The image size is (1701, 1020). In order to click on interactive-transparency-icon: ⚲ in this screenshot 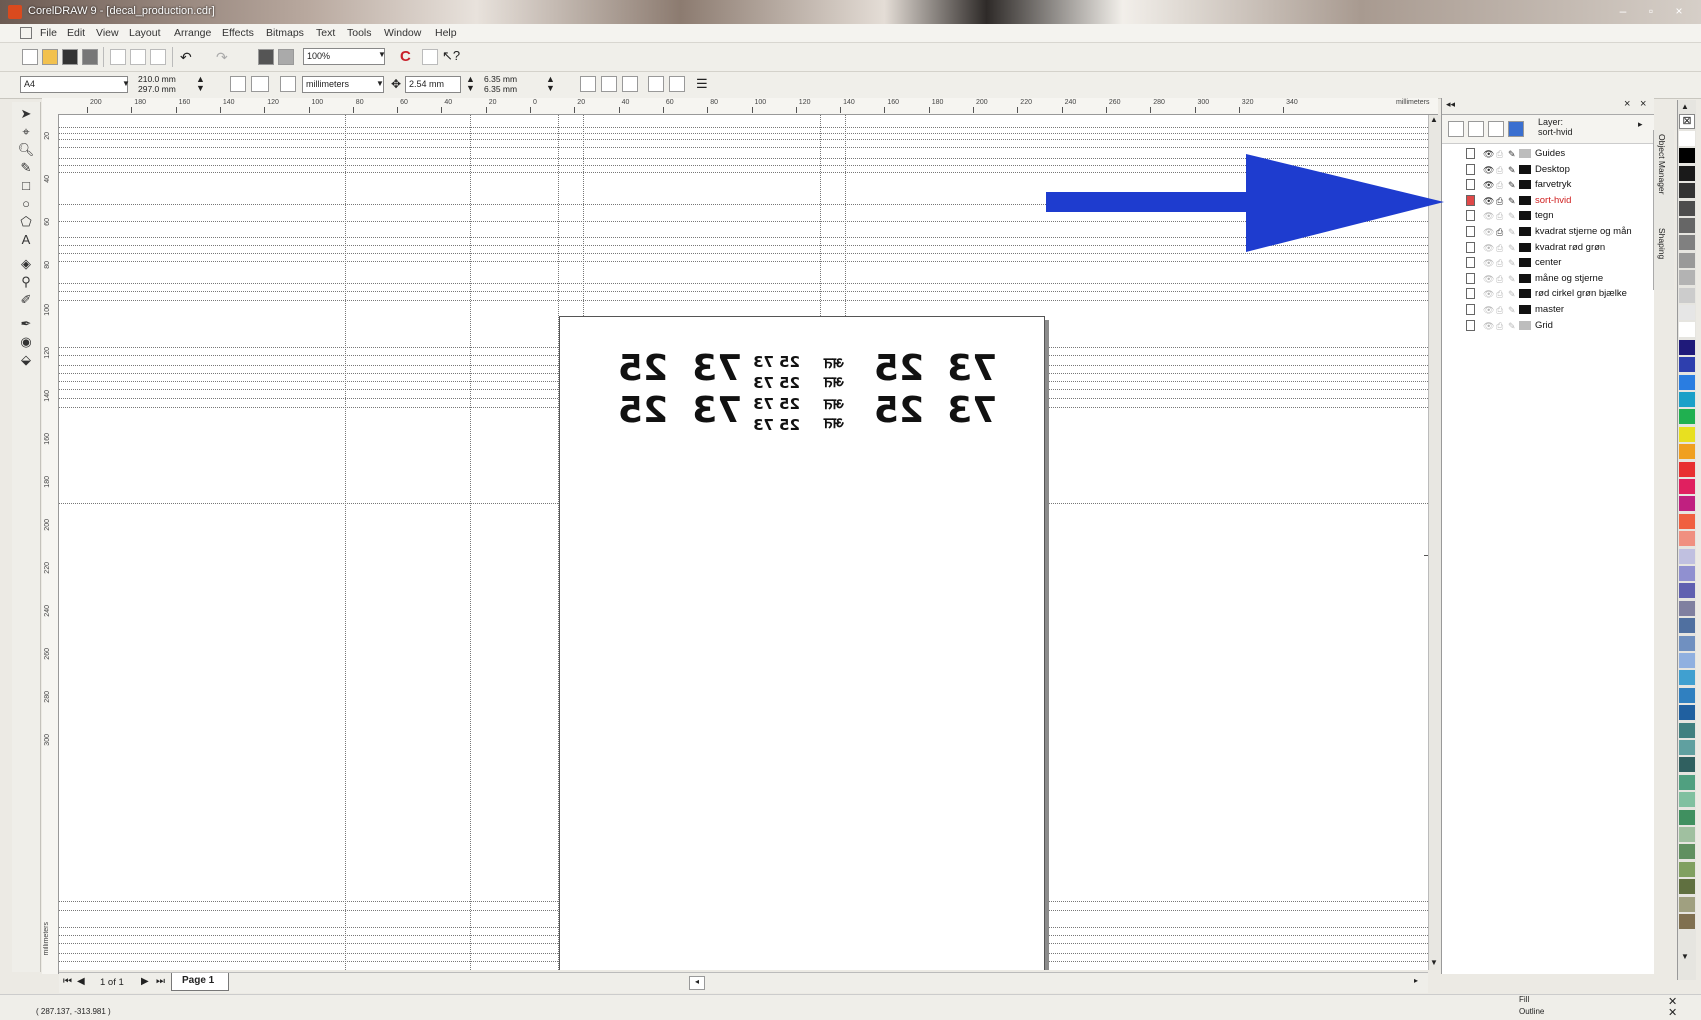, I will do `click(26, 282)`.